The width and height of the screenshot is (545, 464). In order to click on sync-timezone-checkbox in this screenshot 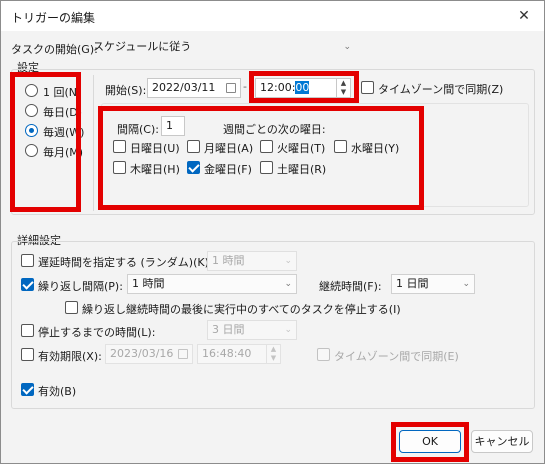, I will do `click(367, 87)`.